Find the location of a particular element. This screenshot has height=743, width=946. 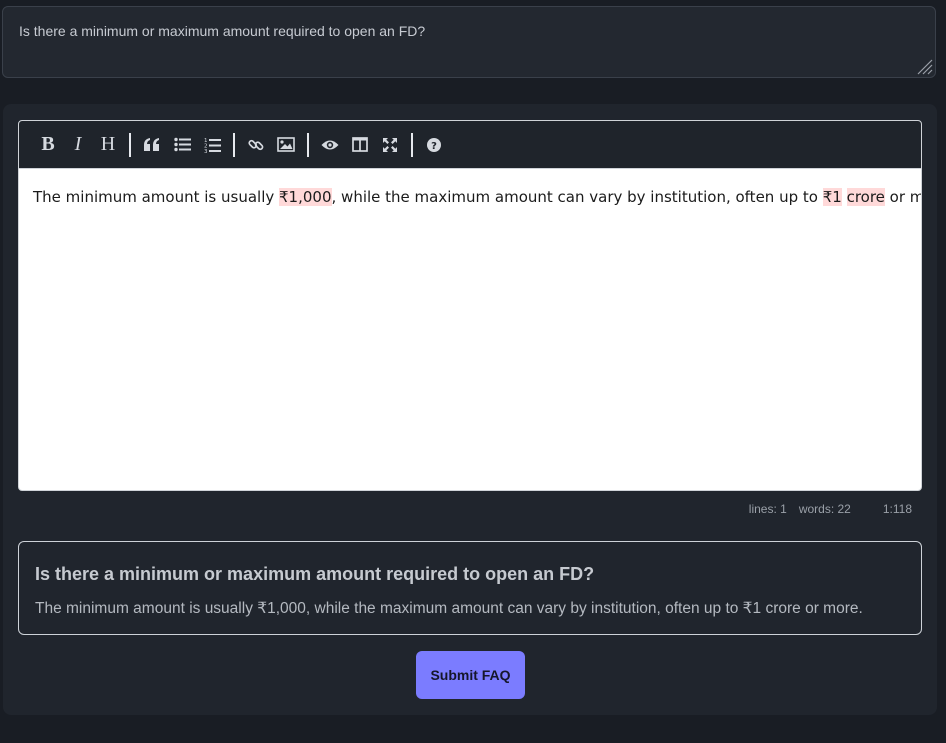

quote-button is located at coordinates (152, 145).